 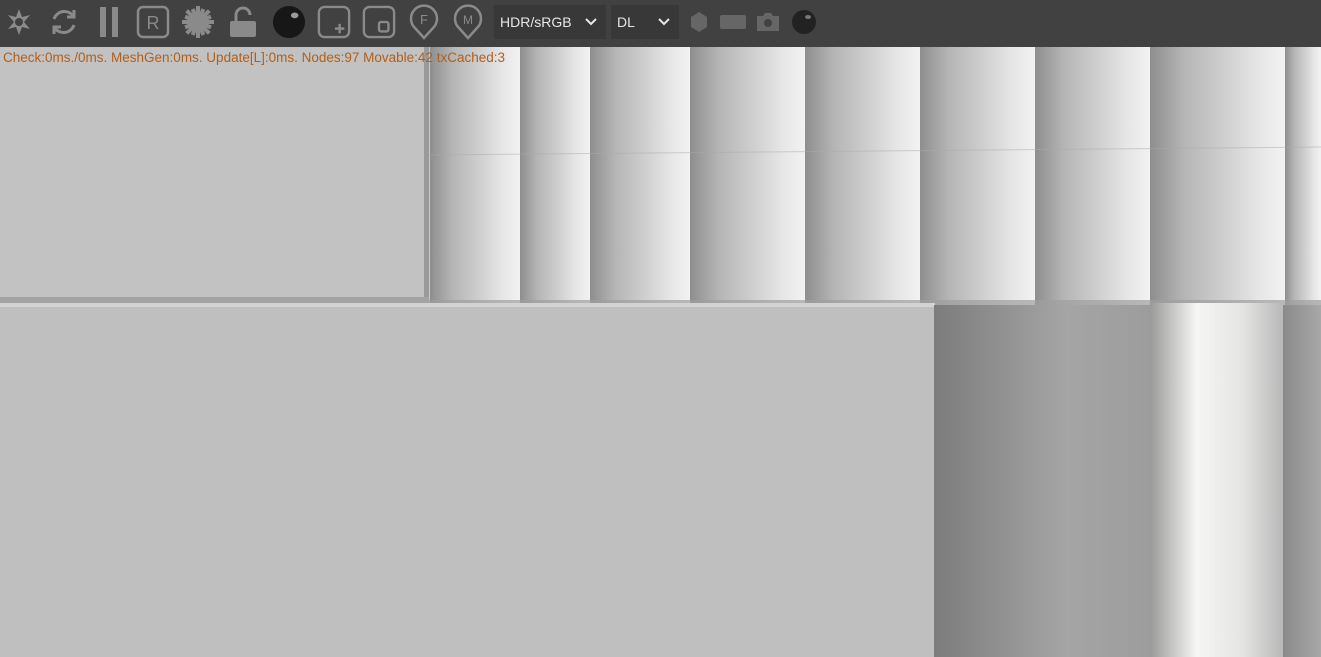 What do you see at coordinates (645, 22) in the screenshot?
I see `render-mode-select: DL` at bounding box center [645, 22].